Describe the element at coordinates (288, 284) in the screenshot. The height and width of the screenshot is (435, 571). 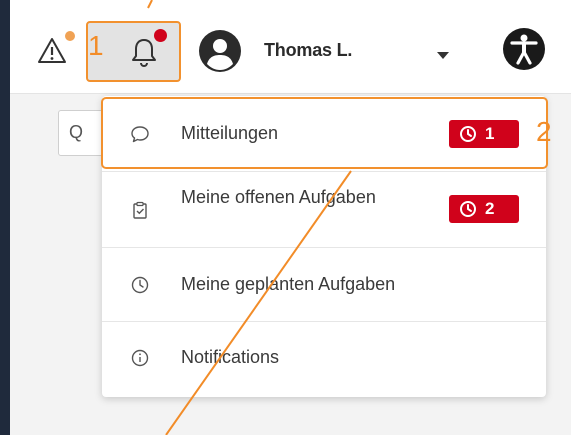
I see `menu-item-label: Meine geplanten Aufgaben` at that location.